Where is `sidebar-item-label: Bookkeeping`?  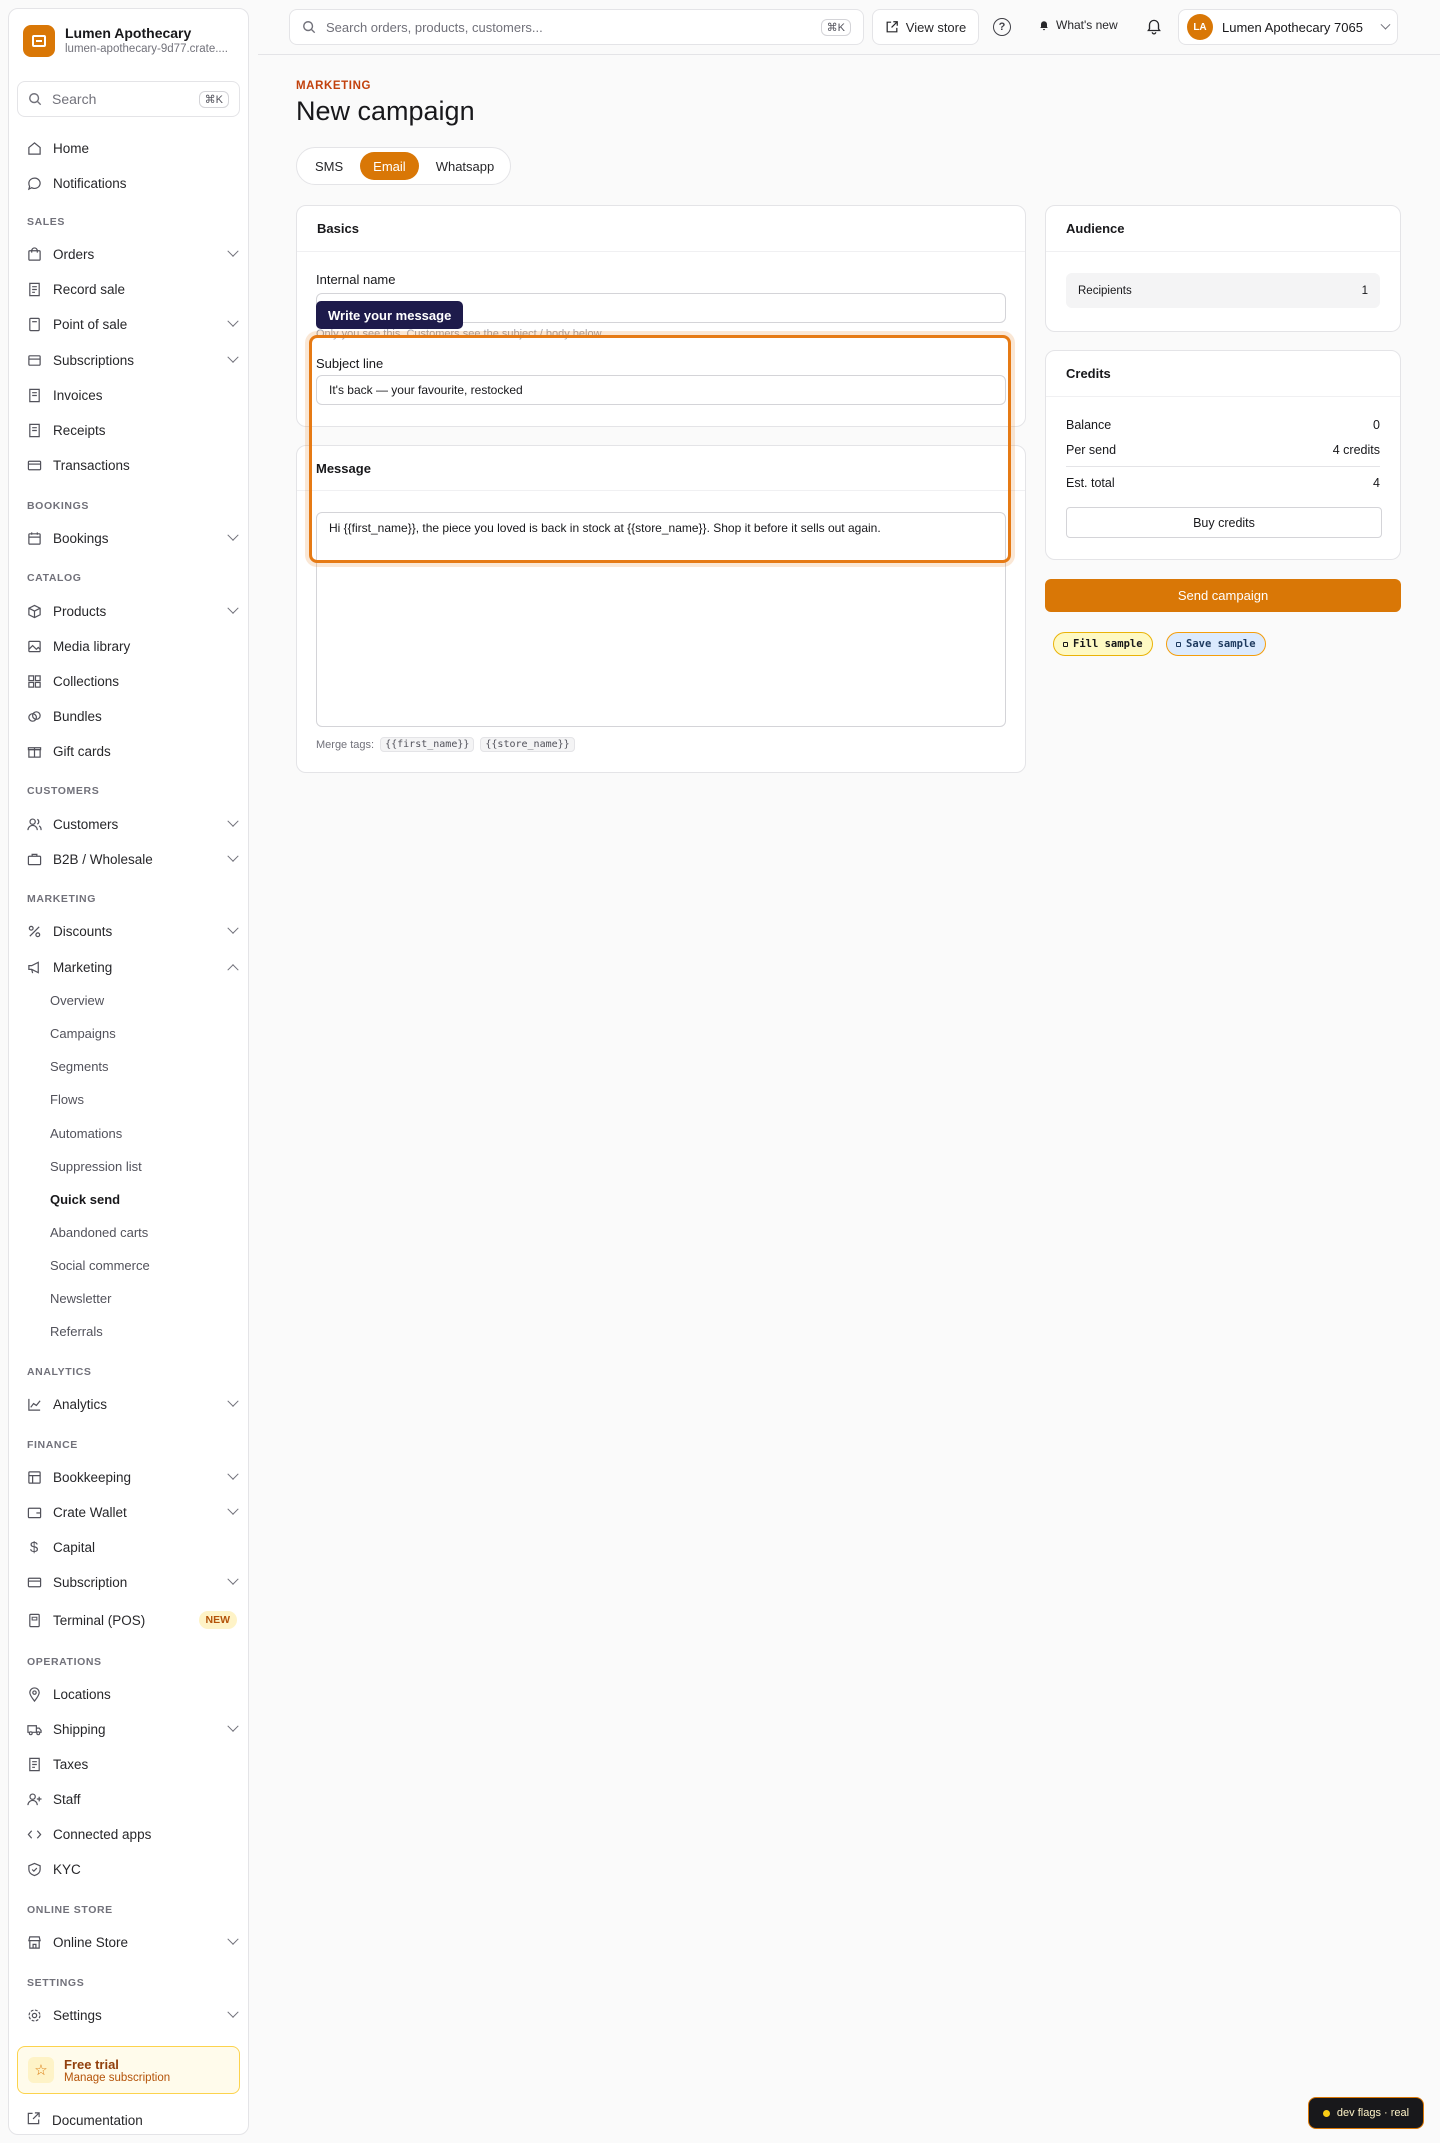
sidebar-item-label: Bookkeeping is located at coordinates (92, 1477).